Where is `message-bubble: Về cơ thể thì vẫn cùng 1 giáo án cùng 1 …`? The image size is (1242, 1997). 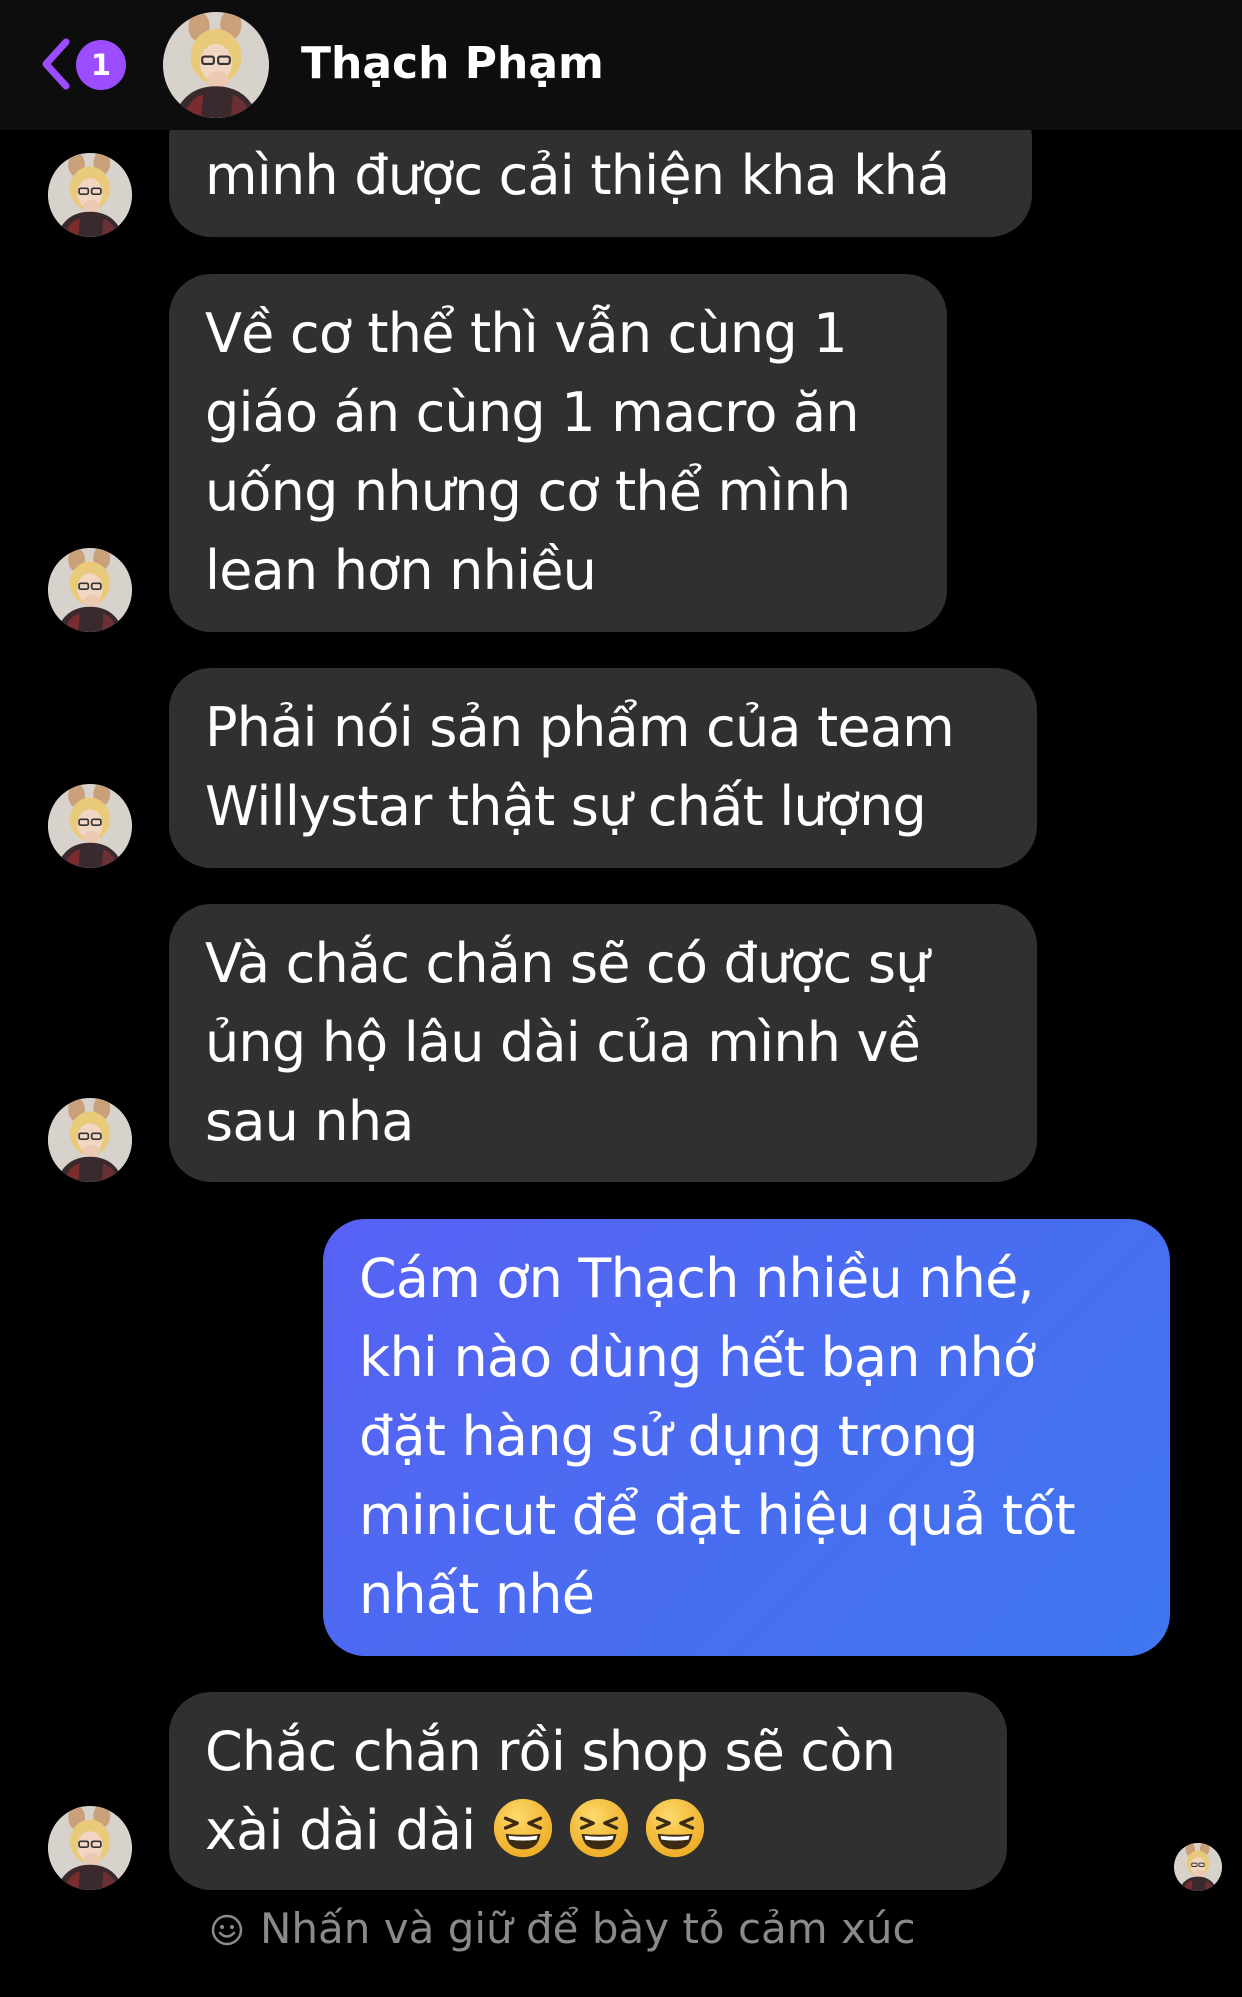 message-bubble: Về cơ thể thì vẫn cùng 1 giáo án cùng 1 … is located at coordinates (558, 453).